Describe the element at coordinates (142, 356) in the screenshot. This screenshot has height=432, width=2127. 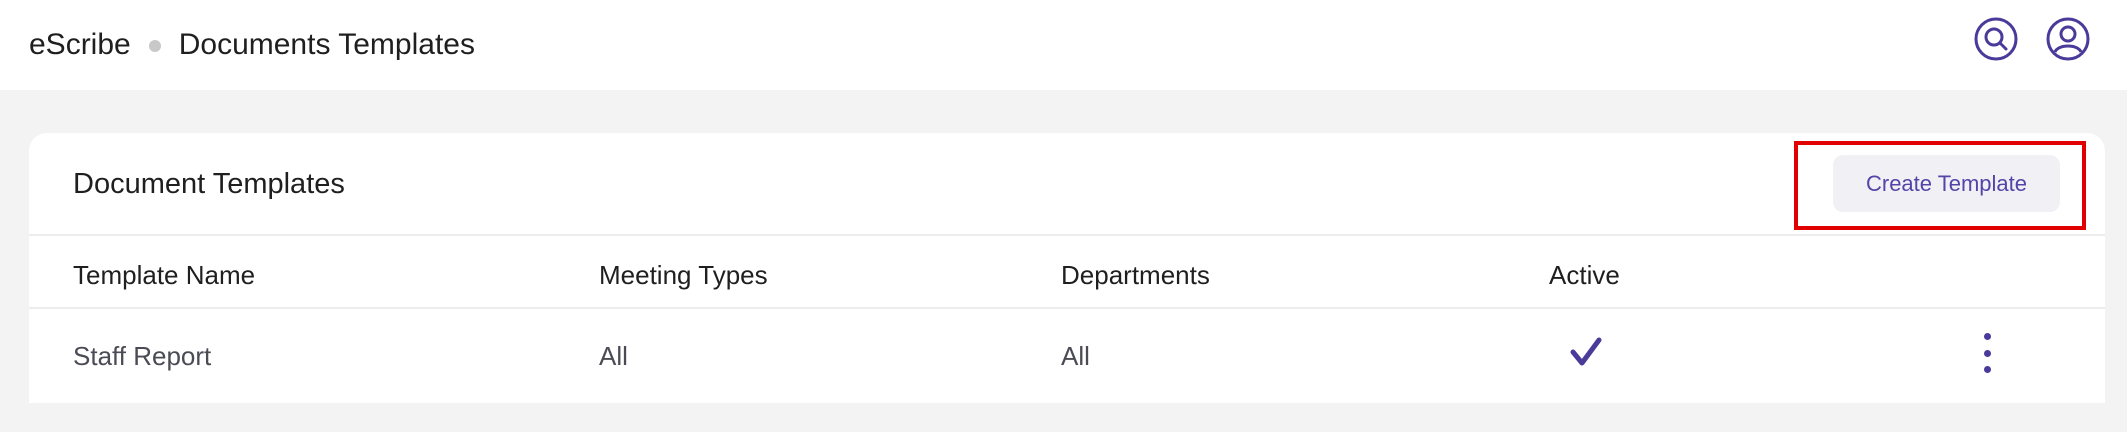
I see `cell-template-name: Staff Report` at that location.